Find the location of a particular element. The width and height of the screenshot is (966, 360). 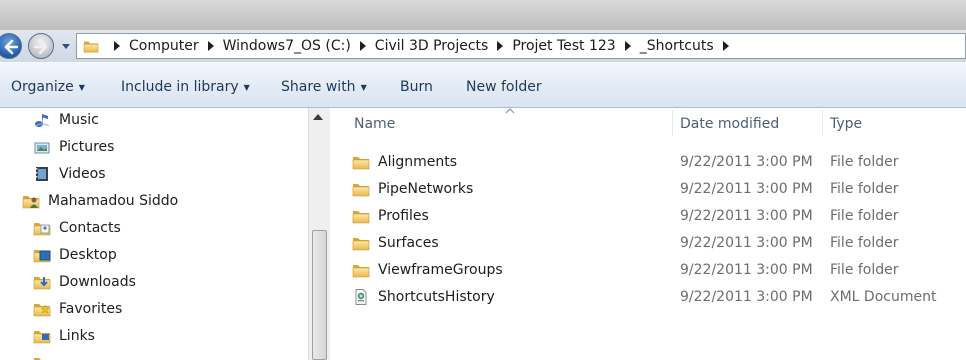

contacts-icon is located at coordinates (42, 229).